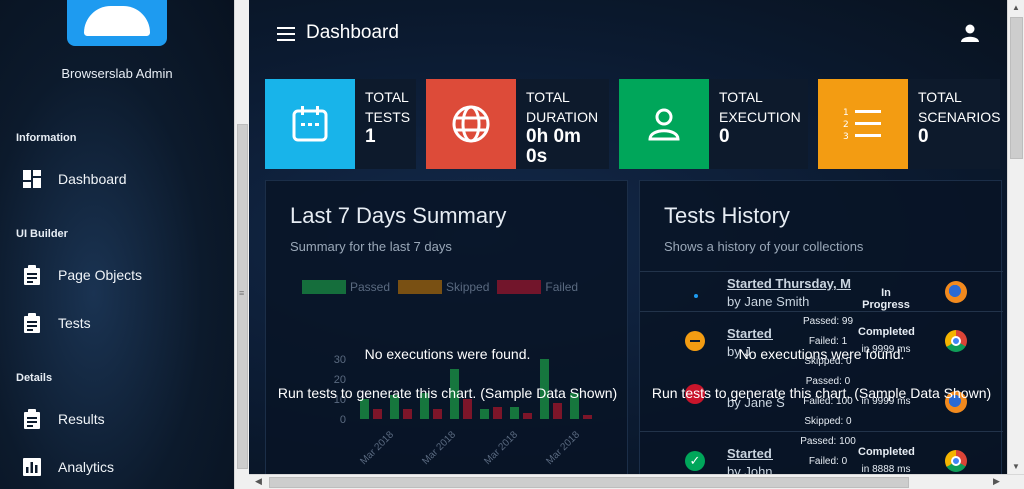  Describe the element at coordinates (886, 469) in the screenshot. I see `history-duration: in 8888 ms` at that location.